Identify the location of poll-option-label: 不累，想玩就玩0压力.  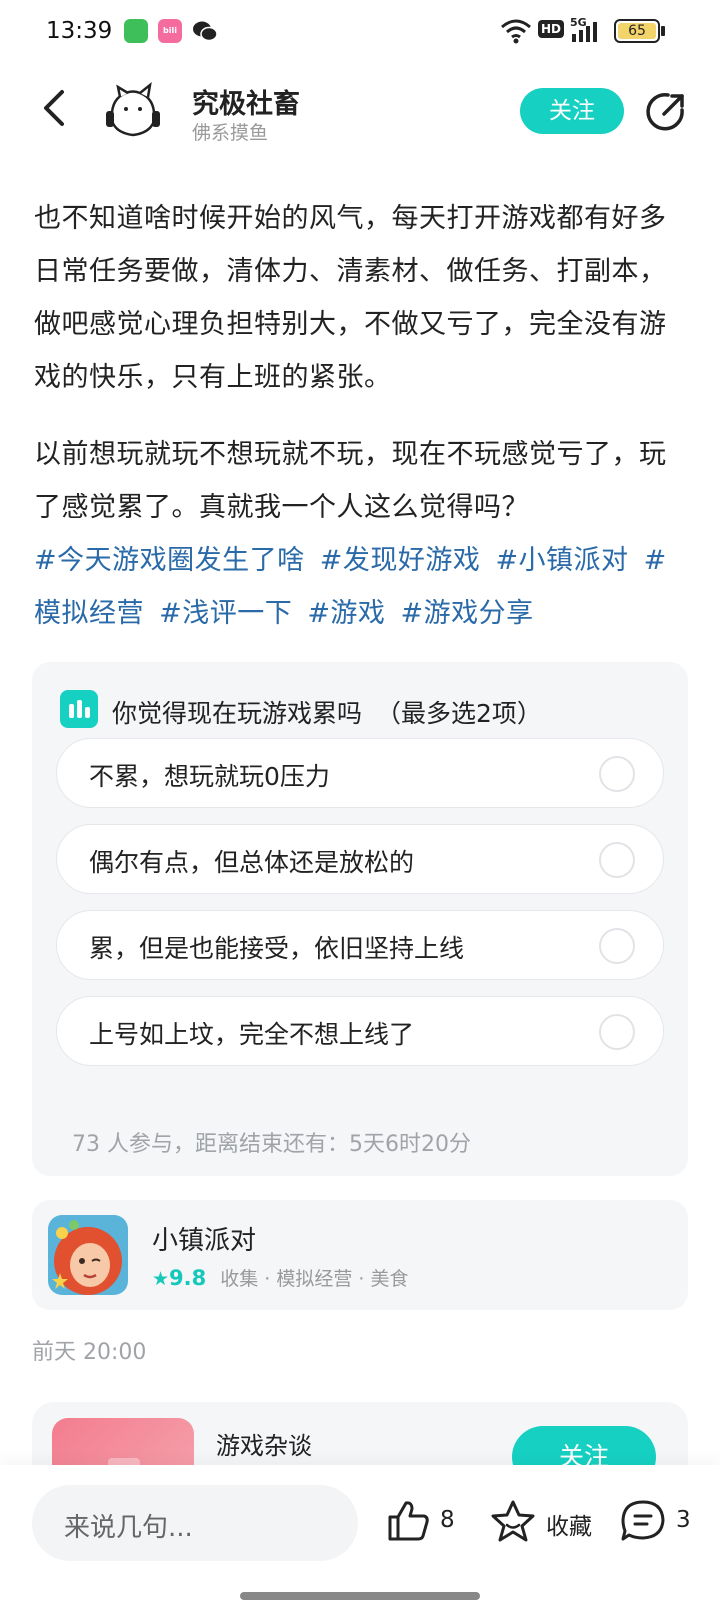
(209, 776).